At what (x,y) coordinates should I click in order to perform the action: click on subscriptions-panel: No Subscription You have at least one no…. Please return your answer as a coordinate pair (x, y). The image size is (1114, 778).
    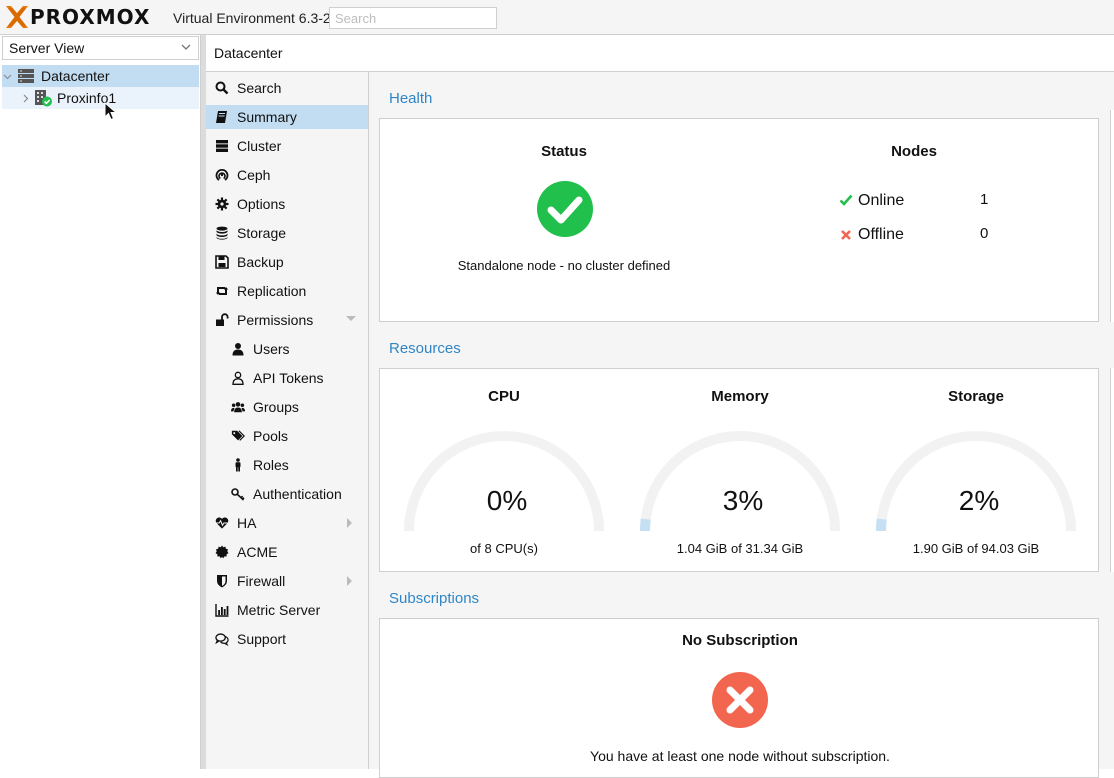
    Looking at the image, I should click on (739, 698).